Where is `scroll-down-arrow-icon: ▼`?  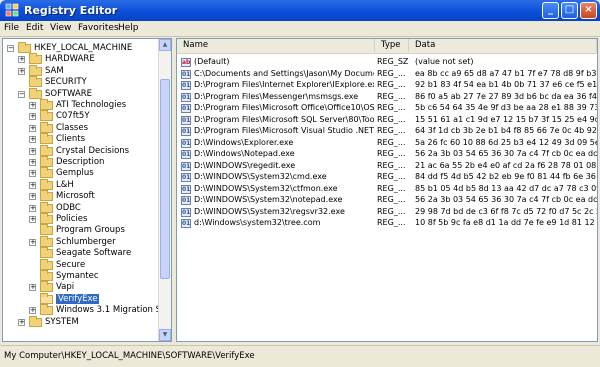 scroll-down-arrow-icon: ▼ is located at coordinates (165, 335).